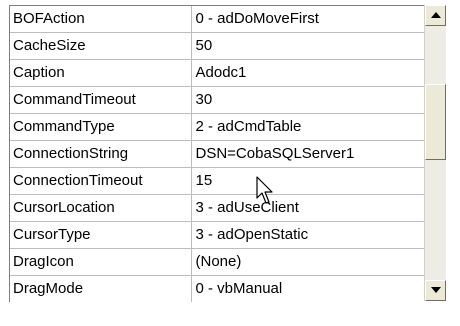 The image size is (460, 326). I want to click on property-row: DragMode 0 - vbManual, so click(217, 288).